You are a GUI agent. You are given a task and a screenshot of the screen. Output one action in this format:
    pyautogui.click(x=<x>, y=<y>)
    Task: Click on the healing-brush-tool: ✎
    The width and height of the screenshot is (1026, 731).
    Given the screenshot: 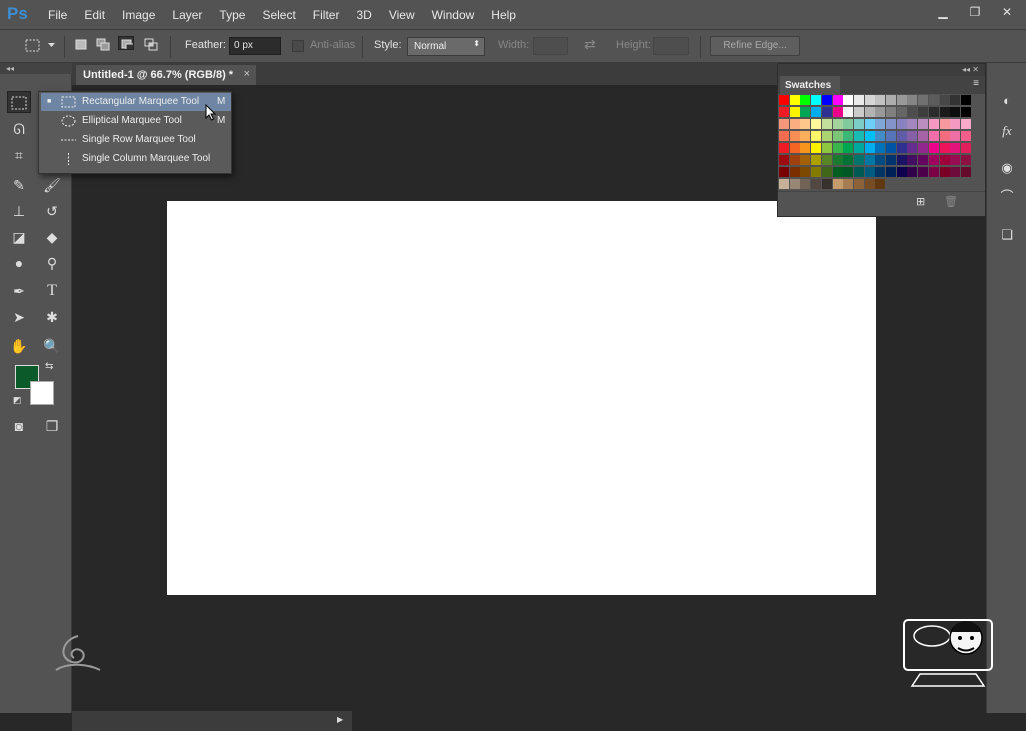 What is the action you would take?
    pyautogui.click(x=19, y=185)
    